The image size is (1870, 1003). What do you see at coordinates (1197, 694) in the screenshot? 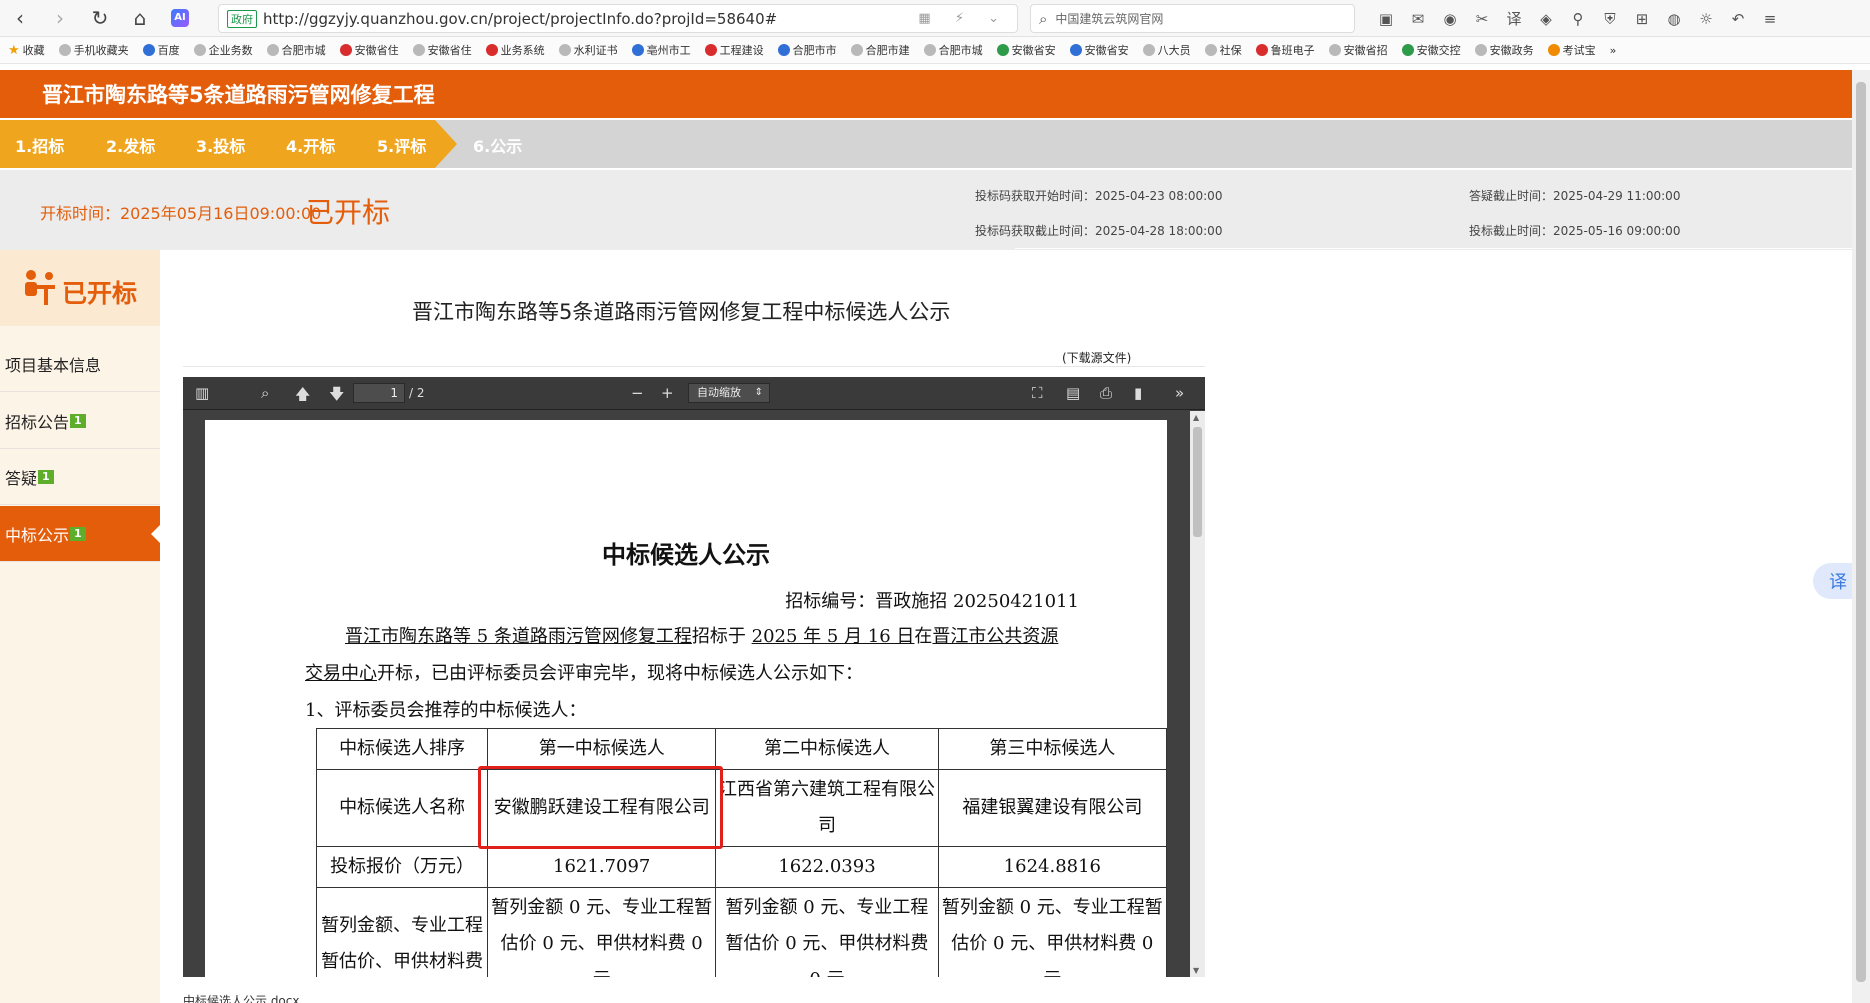
I see `pdf-scrollbar: ▲ ▼` at bounding box center [1197, 694].